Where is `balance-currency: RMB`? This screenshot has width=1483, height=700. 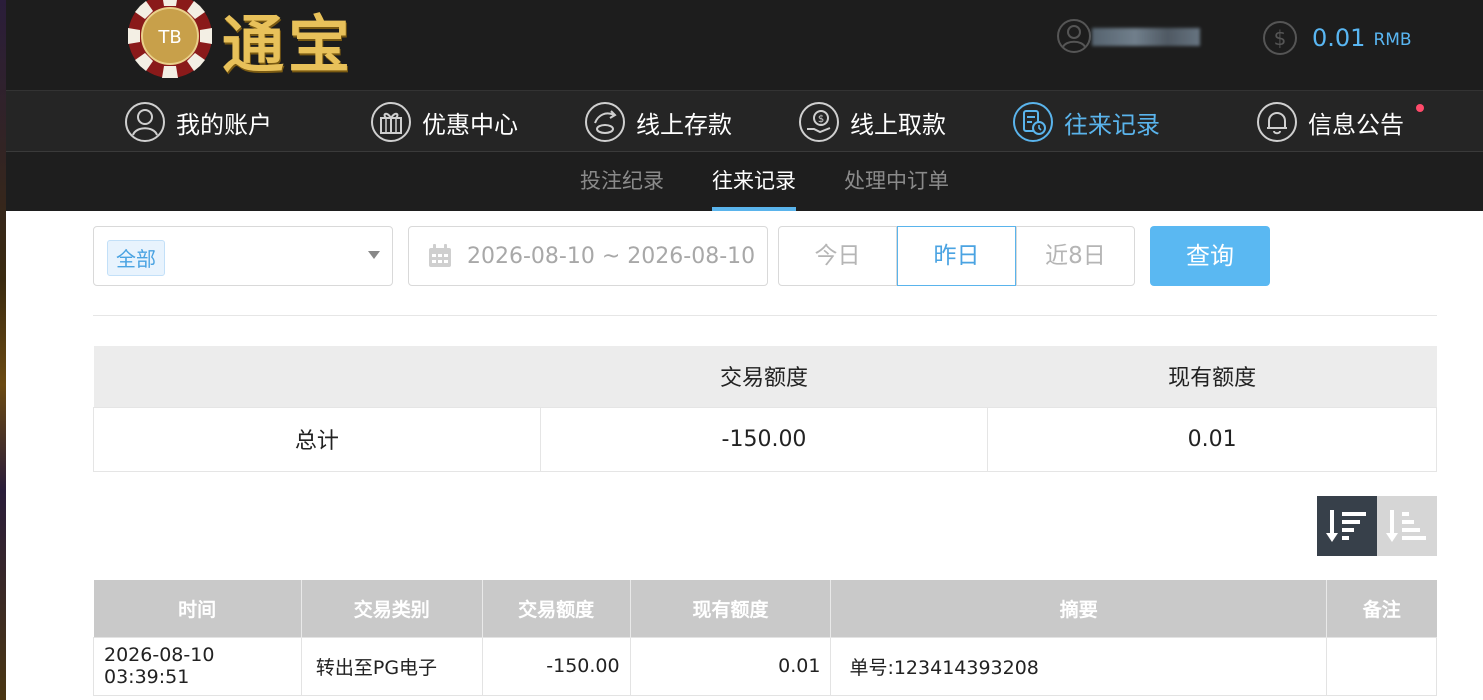 balance-currency: RMB is located at coordinates (1392, 40).